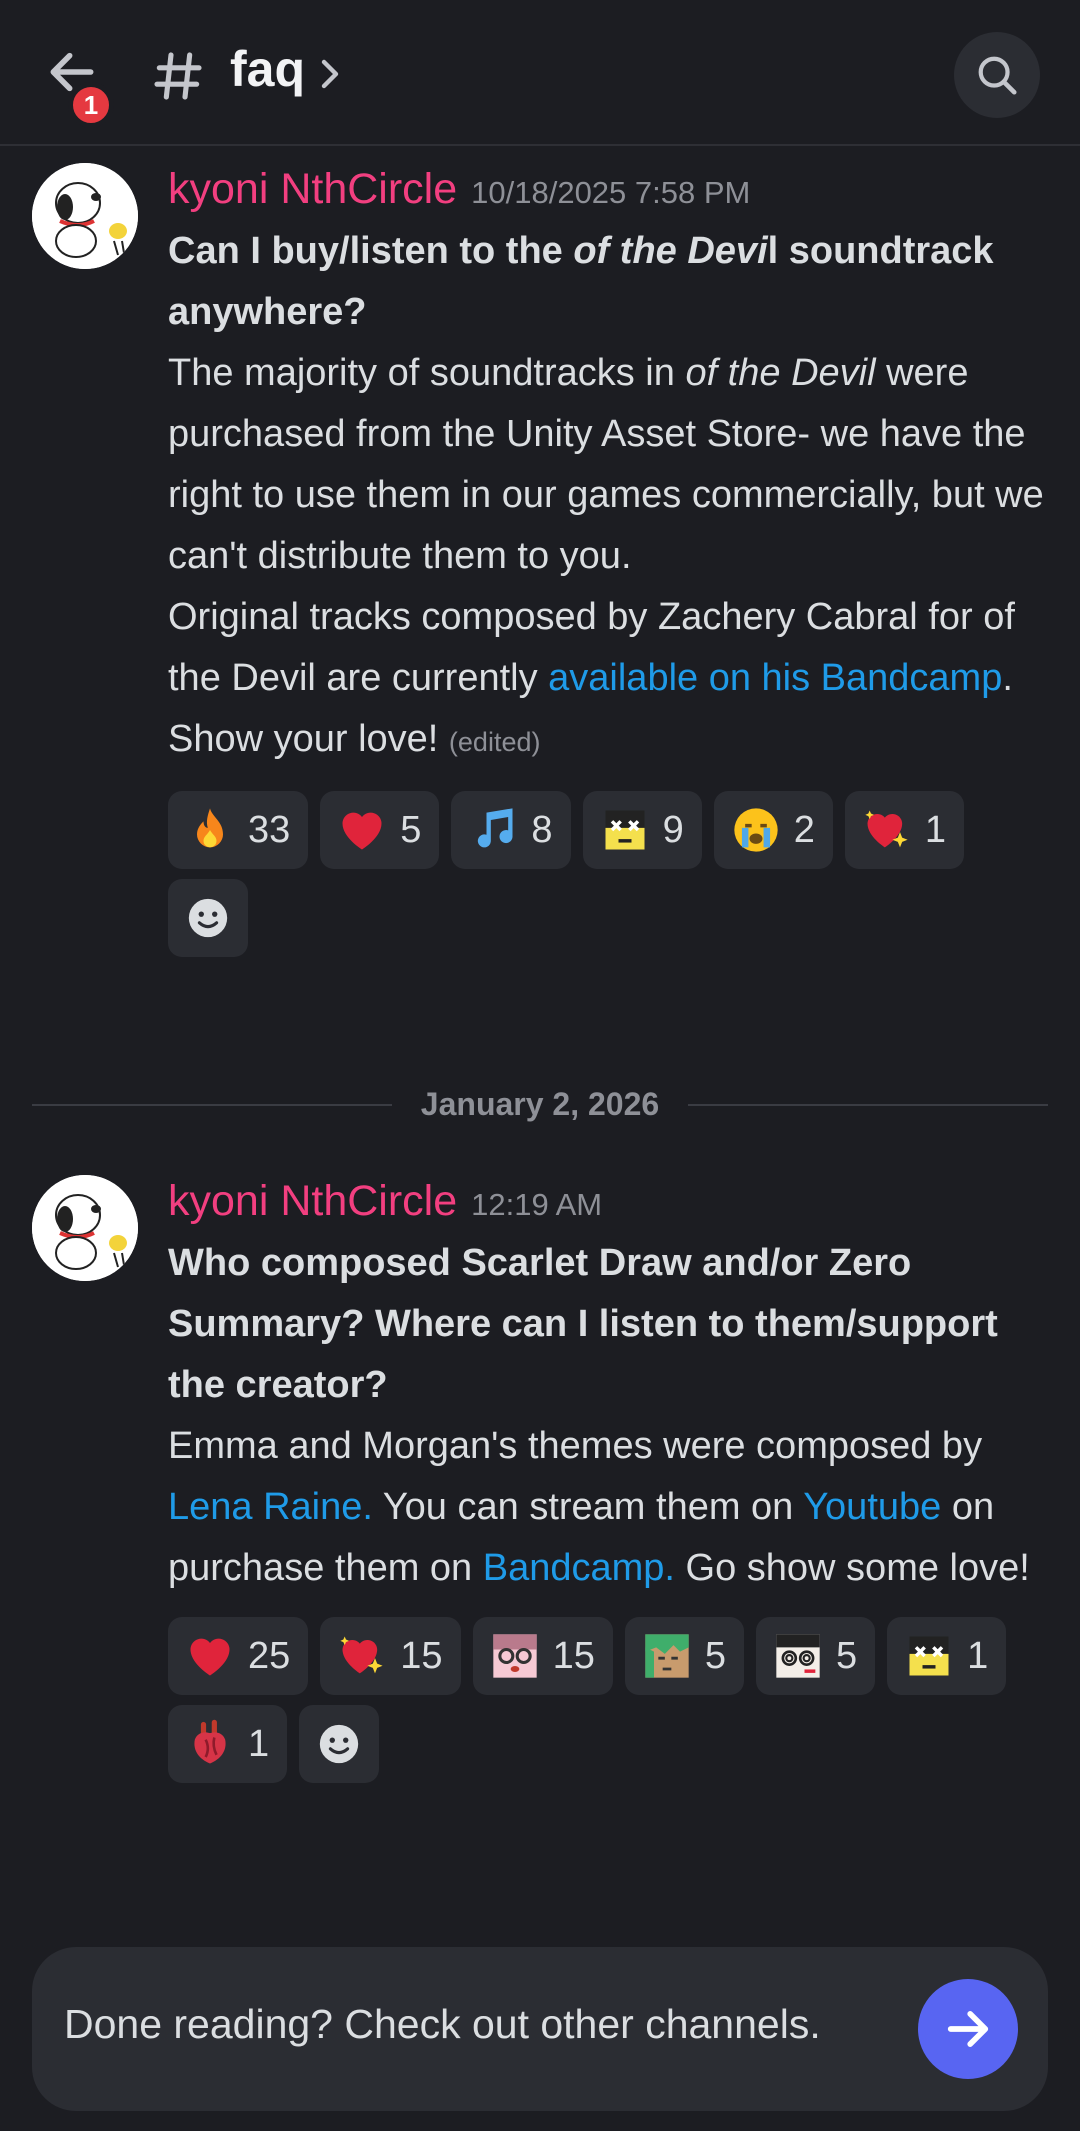 Image resolution: width=1080 pixels, height=2131 pixels. I want to click on search-button, so click(997, 75).